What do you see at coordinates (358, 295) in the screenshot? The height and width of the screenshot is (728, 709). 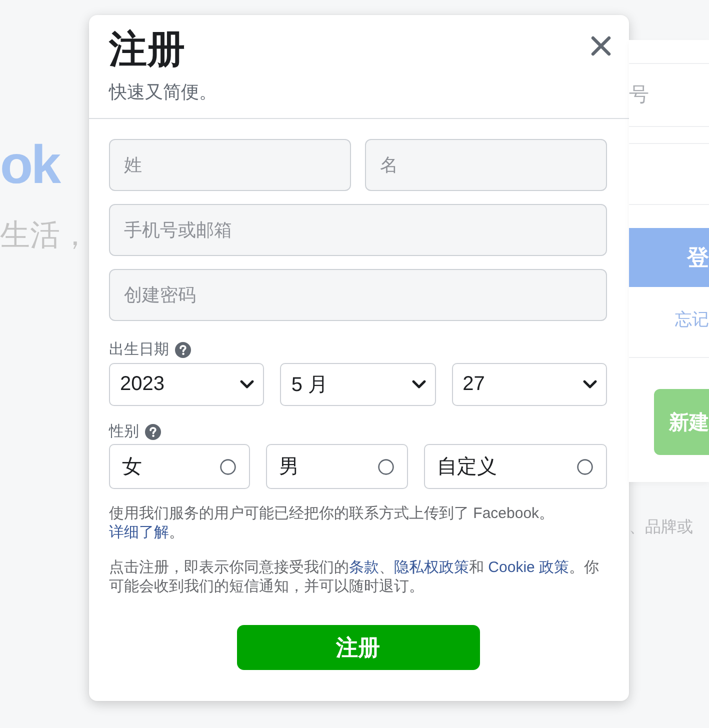 I see `password-field: 创建密码` at bounding box center [358, 295].